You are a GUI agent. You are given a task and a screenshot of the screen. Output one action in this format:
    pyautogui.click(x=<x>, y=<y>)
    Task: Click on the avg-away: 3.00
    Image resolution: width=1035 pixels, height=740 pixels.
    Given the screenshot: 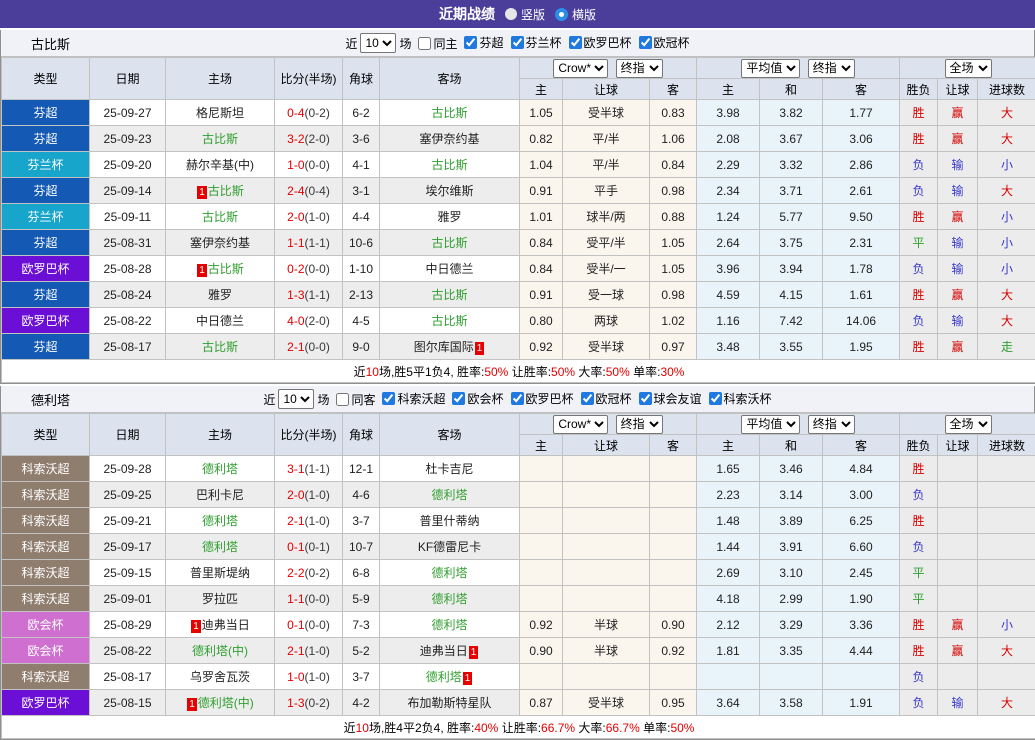 What is the action you would take?
    pyautogui.click(x=861, y=495)
    